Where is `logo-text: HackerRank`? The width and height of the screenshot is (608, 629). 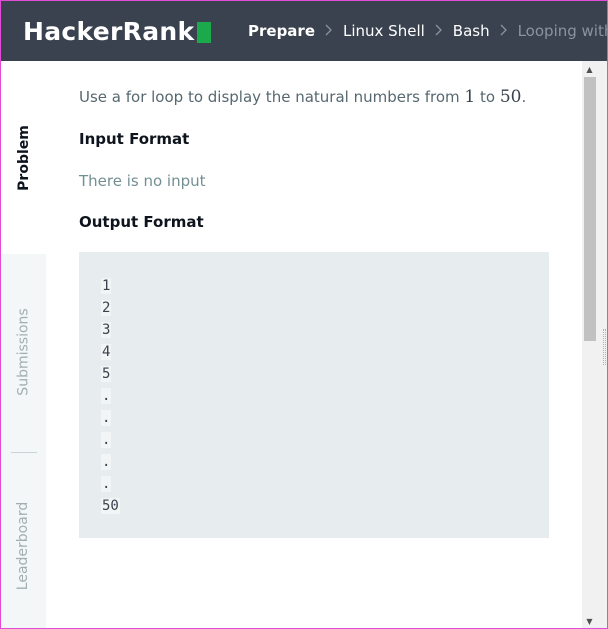
logo-text: HackerRank is located at coordinates (109, 31).